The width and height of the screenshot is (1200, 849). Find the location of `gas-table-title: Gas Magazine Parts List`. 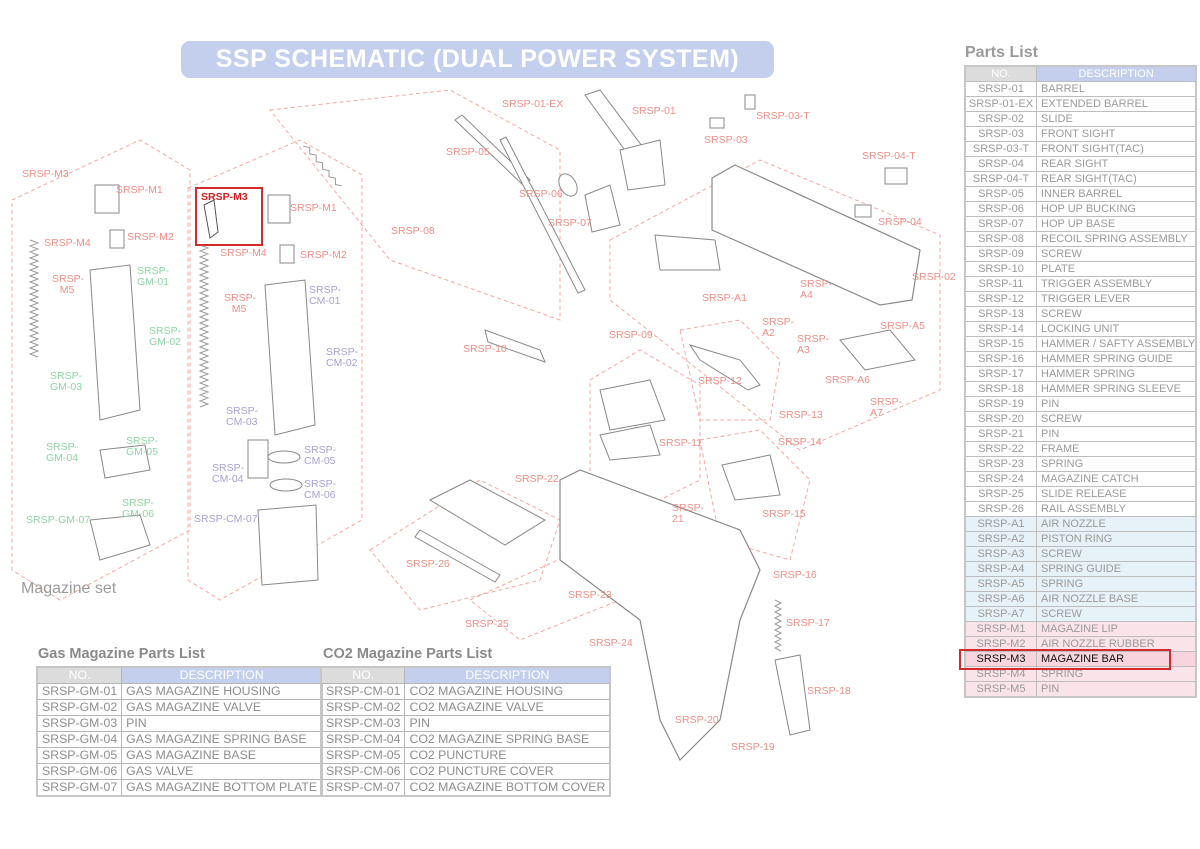

gas-table-title: Gas Magazine Parts List is located at coordinates (121, 654).